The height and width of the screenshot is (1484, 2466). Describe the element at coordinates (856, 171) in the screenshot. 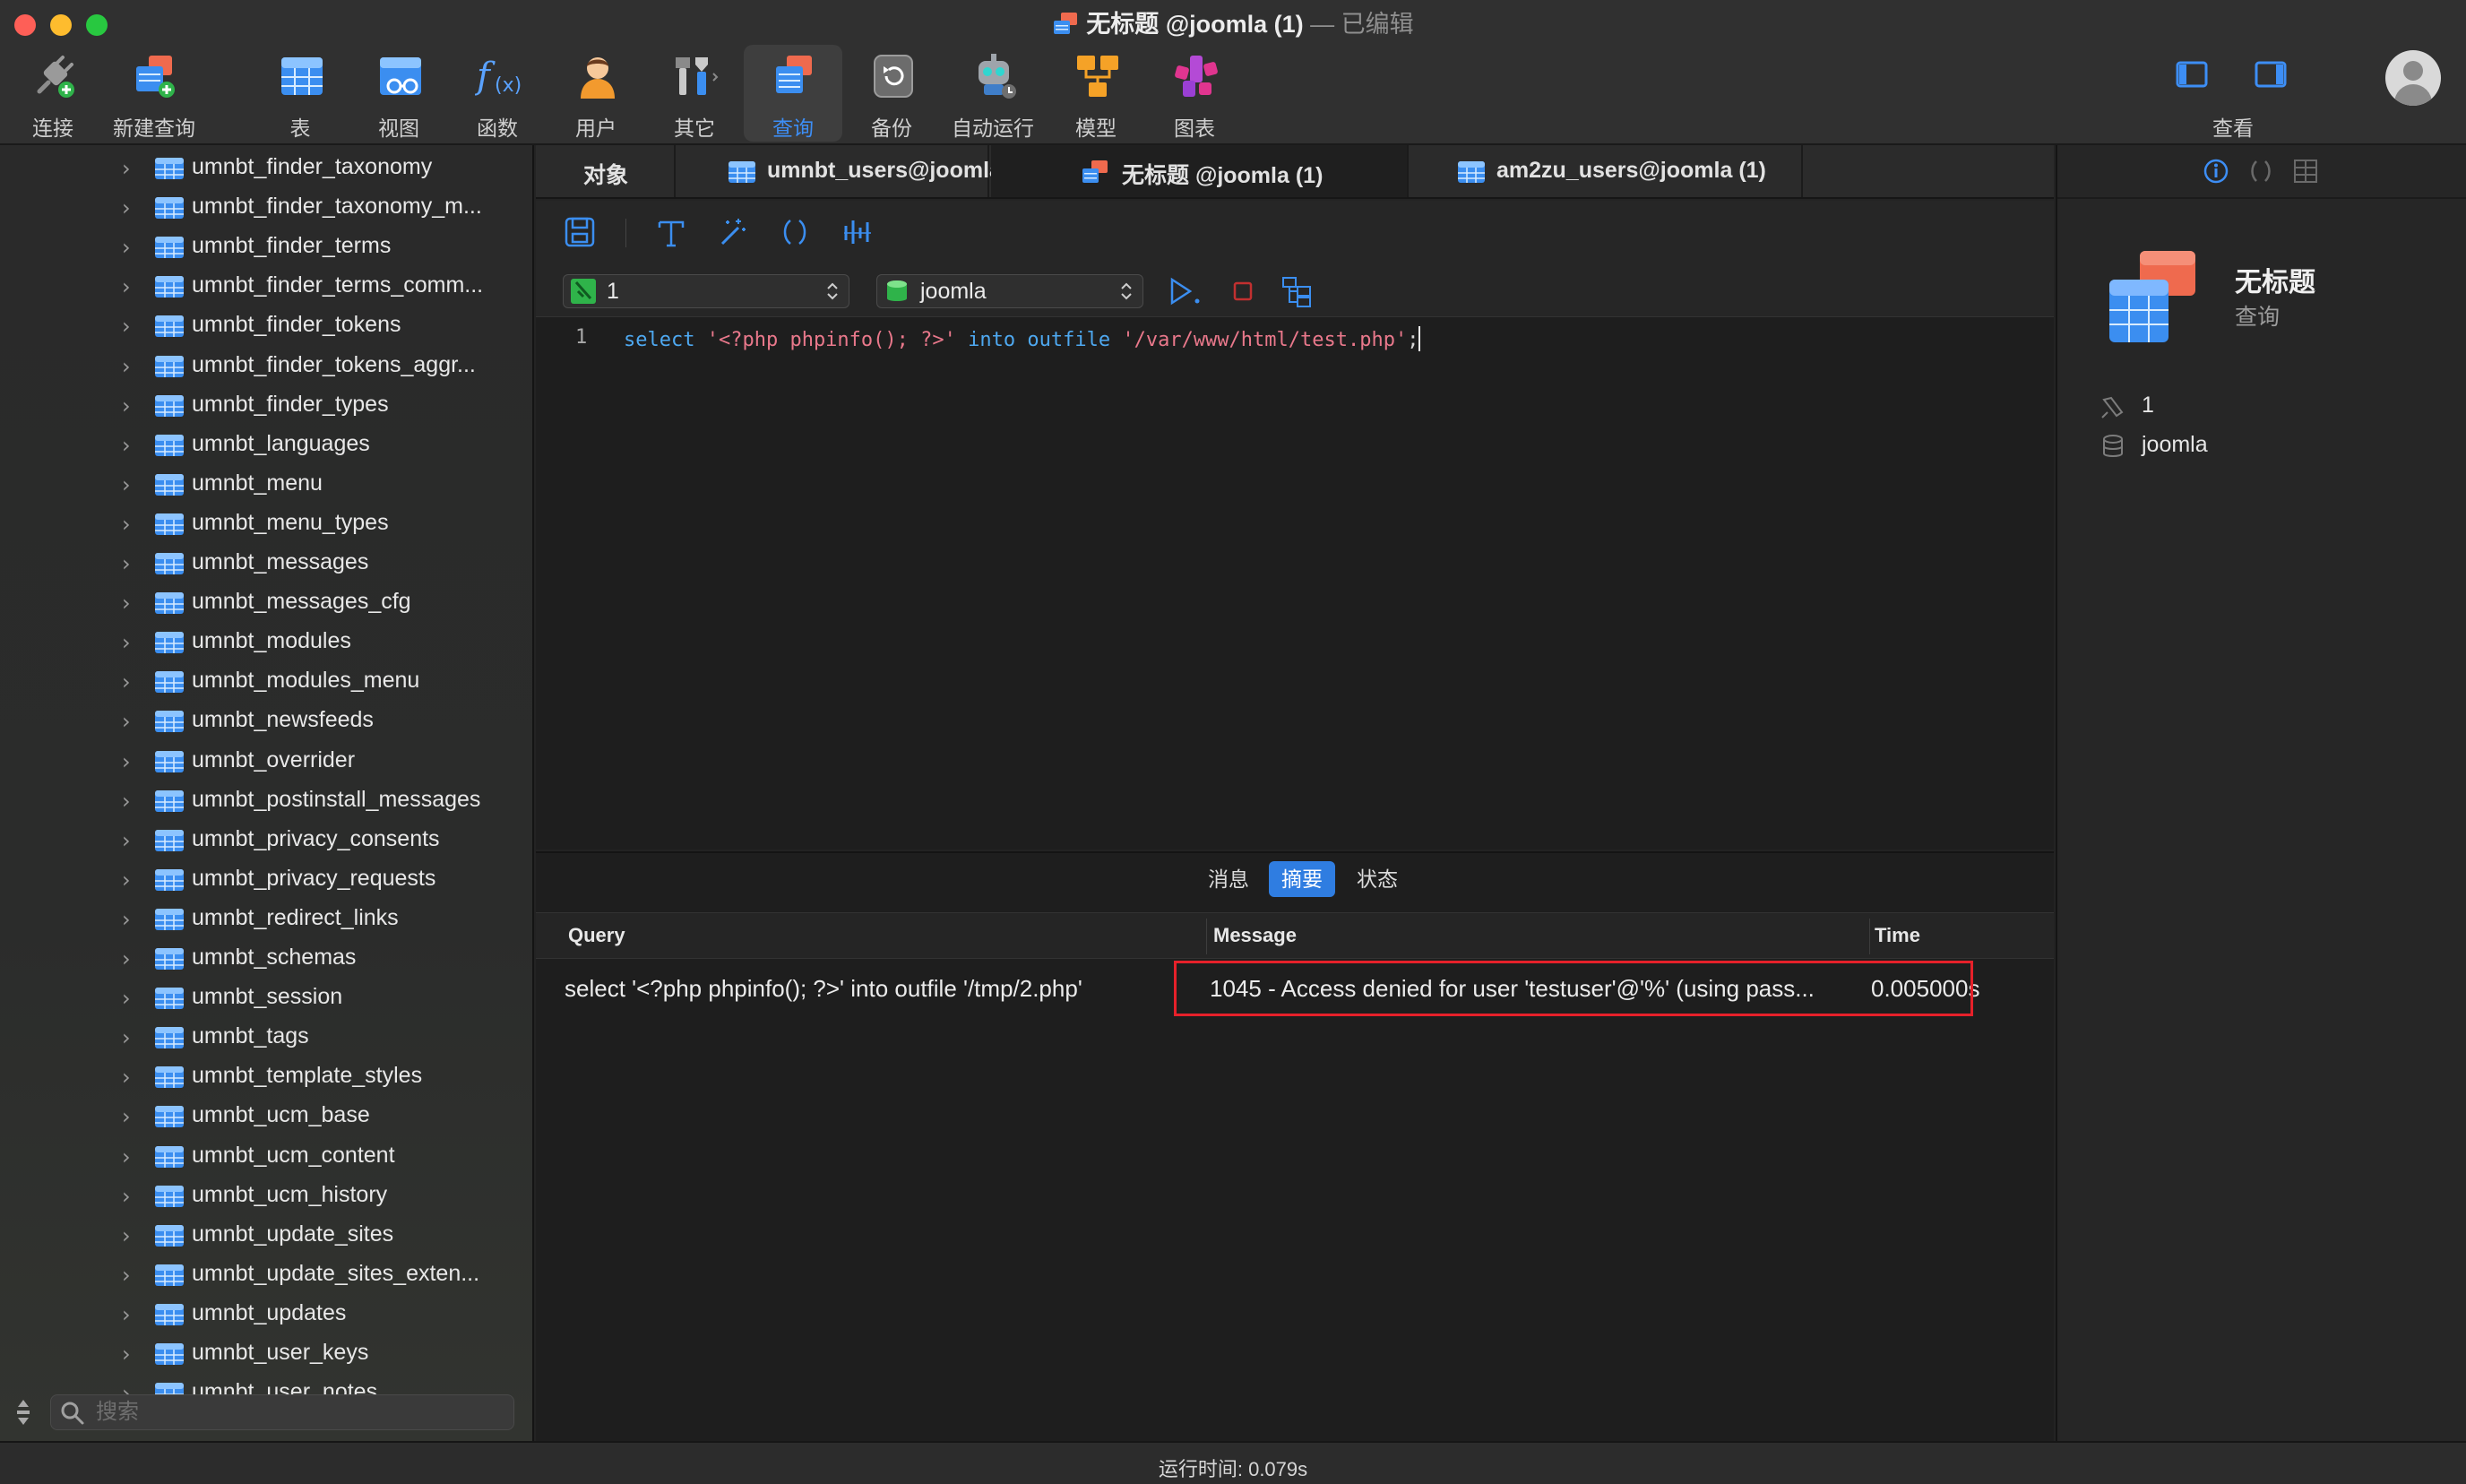

I see `tab-umnbt-users: umnbt_users@joomla (1)` at that location.